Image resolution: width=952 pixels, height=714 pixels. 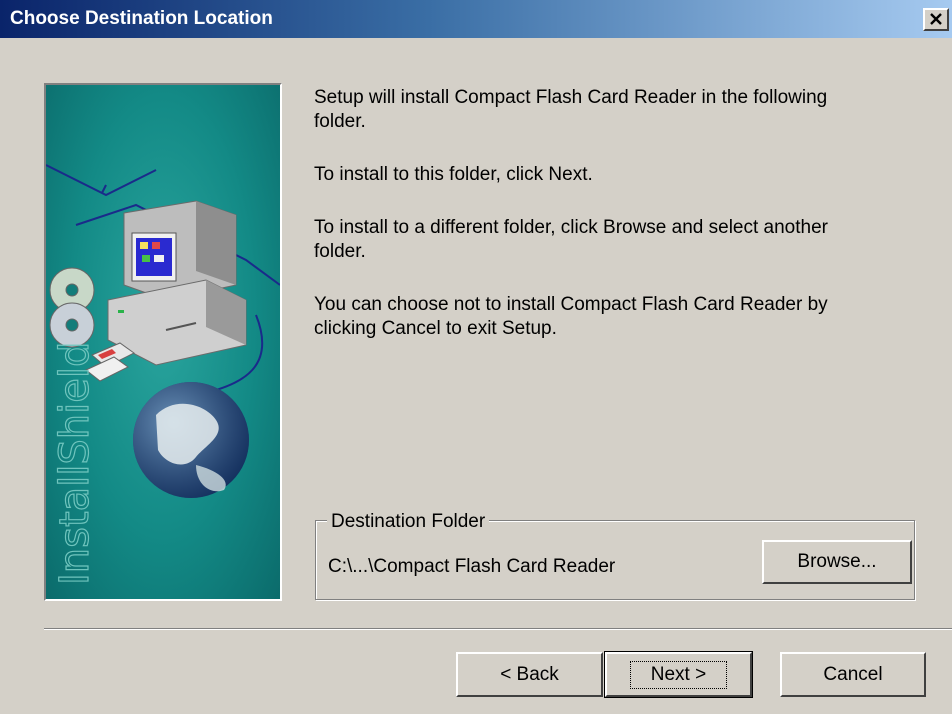 I want to click on next-button: Next >, so click(x=678, y=674).